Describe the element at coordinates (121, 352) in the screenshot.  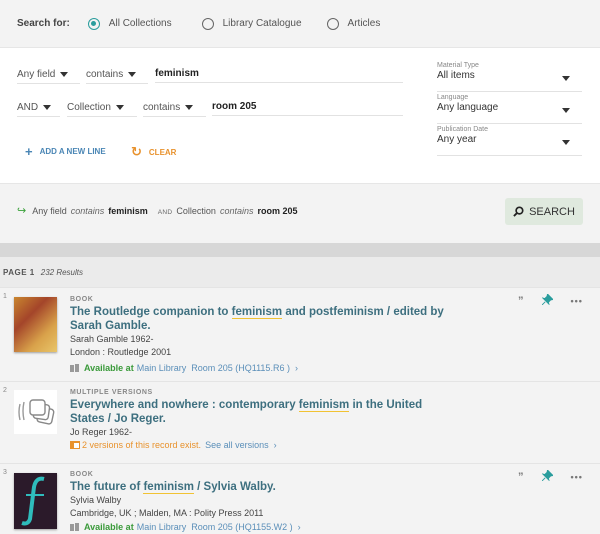
I see `result-publisher: London : Routledge 2001` at that location.